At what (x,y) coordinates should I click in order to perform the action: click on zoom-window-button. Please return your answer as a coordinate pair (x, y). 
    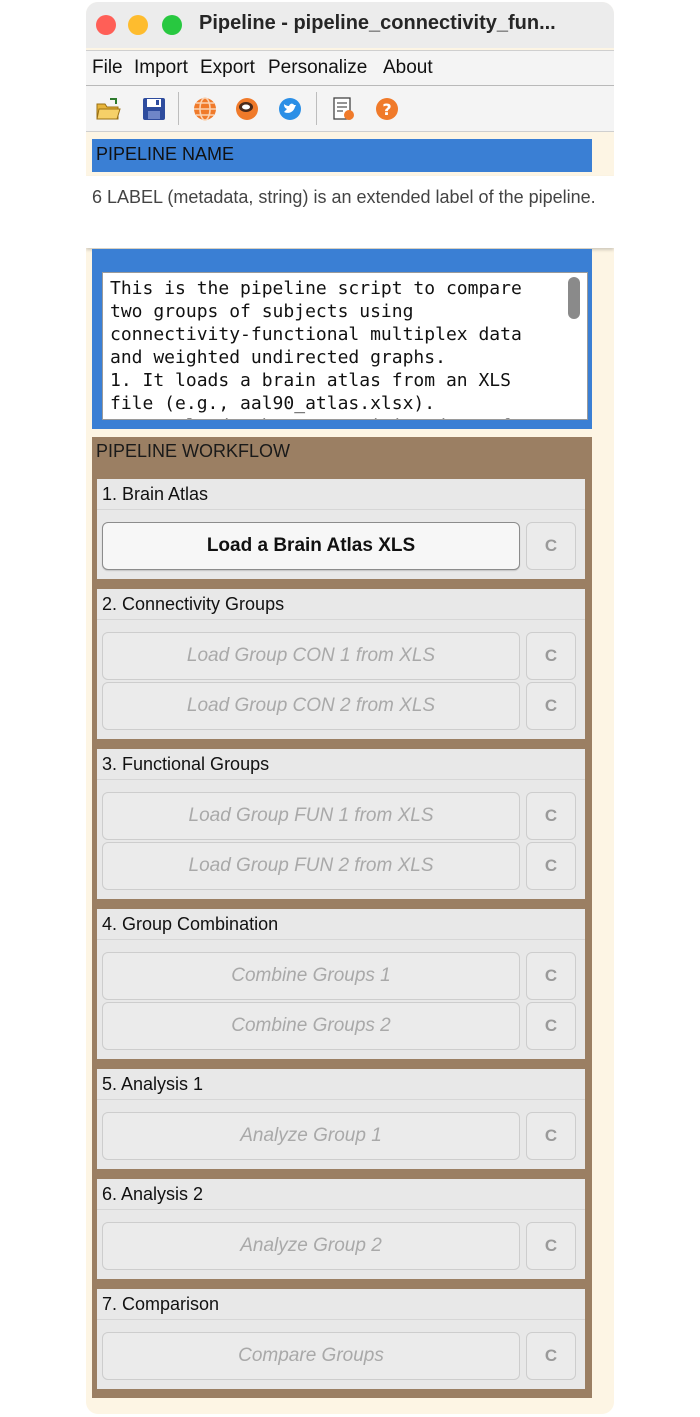
    Looking at the image, I should click on (172, 25).